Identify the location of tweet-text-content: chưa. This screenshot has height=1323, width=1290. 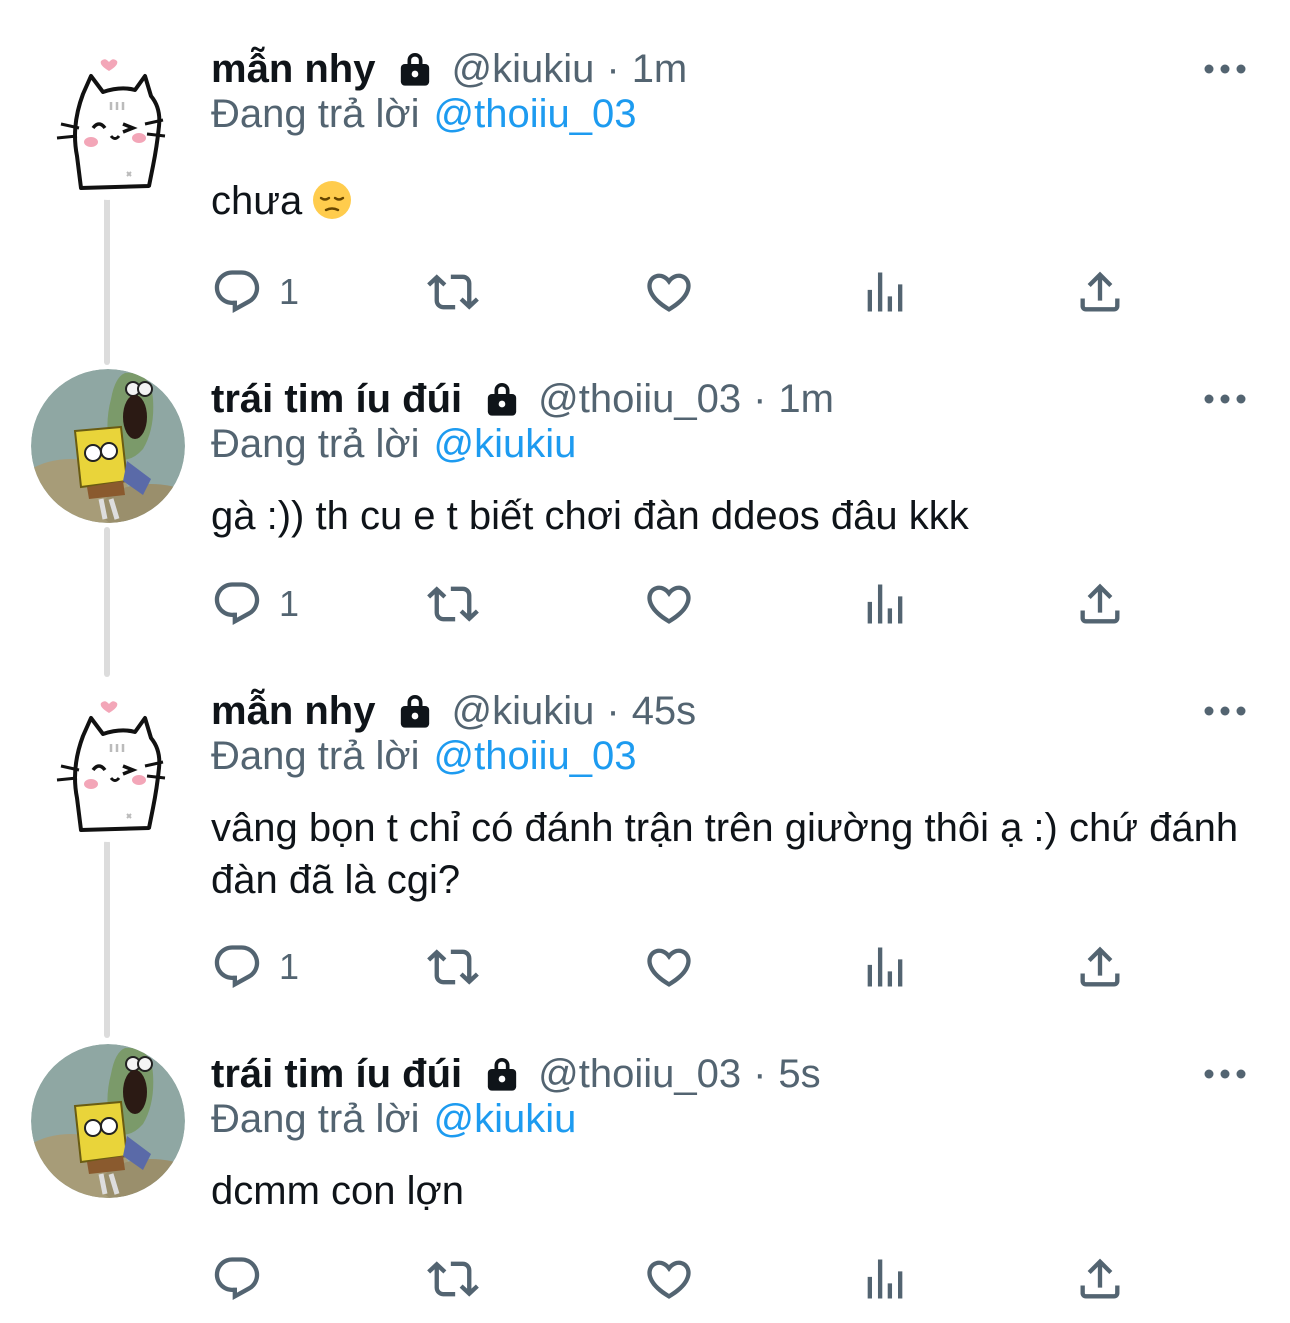
(257, 201).